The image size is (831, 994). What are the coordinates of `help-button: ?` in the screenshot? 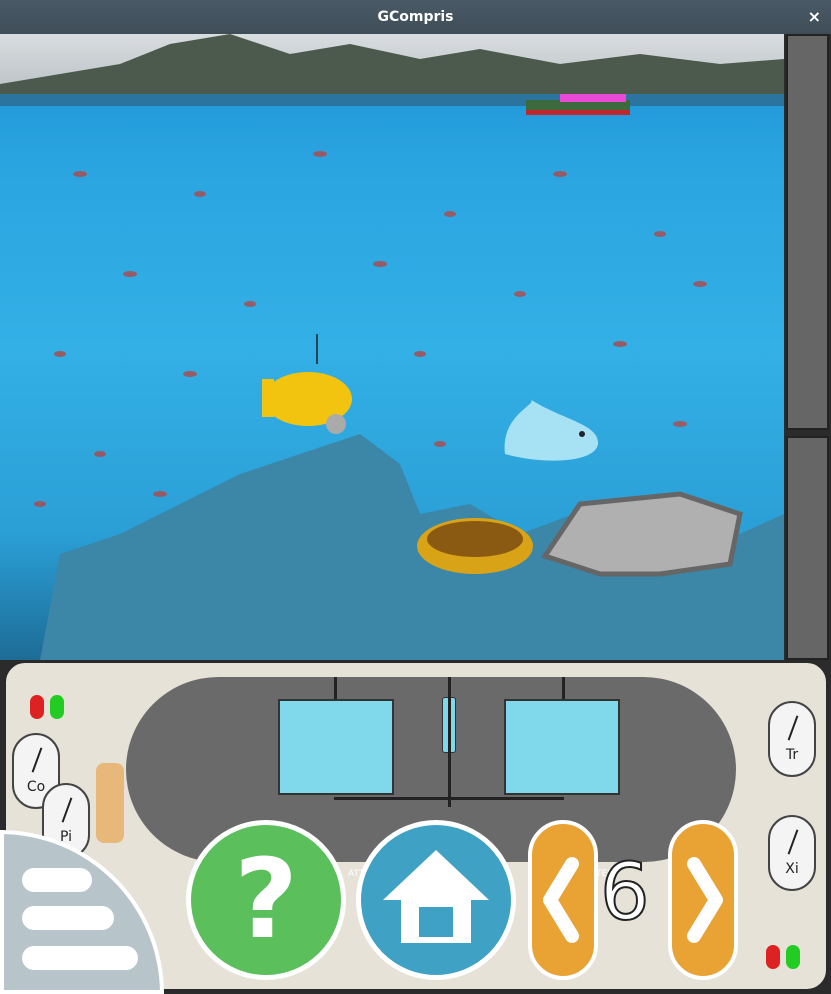 It's located at (266, 900).